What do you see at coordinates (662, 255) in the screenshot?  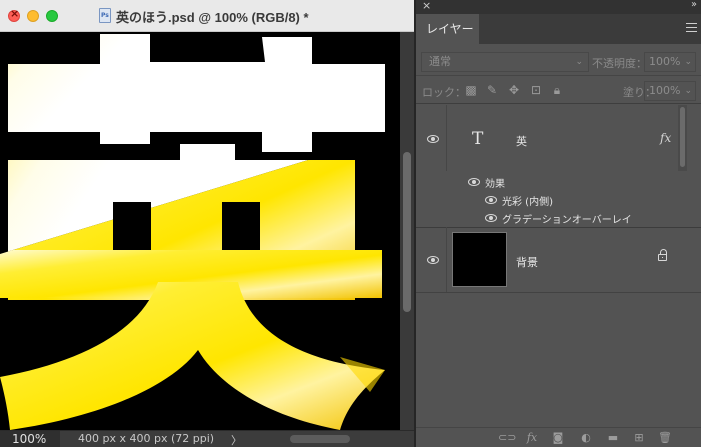 I see `lock-icon` at bounding box center [662, 255].